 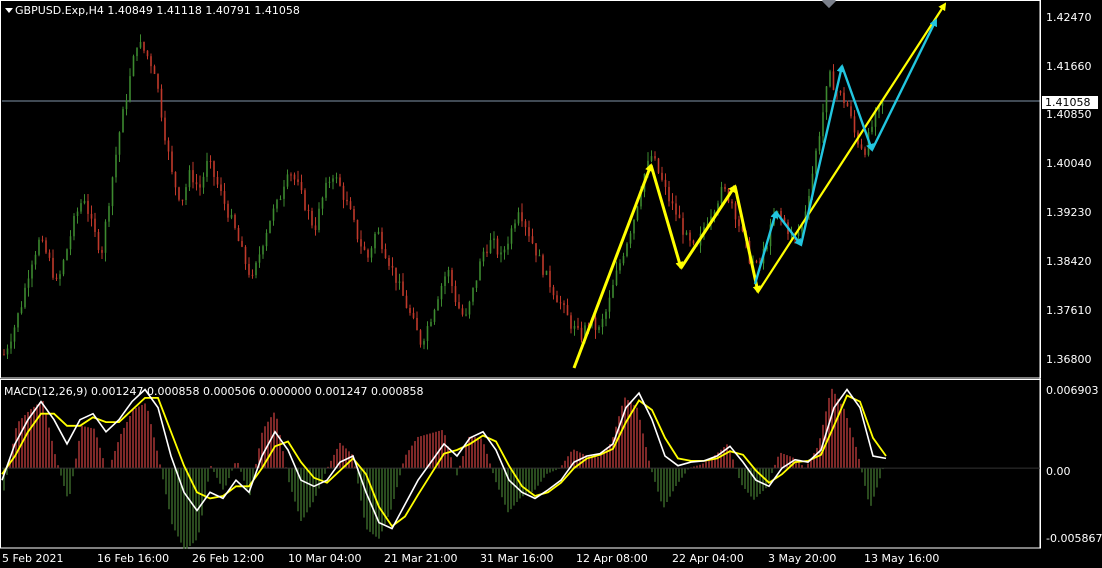 What do you see at coordinates (1069, 310) in the screenshot?
I see `price-tick: 1.37610` at bounding box center [1069, 310].